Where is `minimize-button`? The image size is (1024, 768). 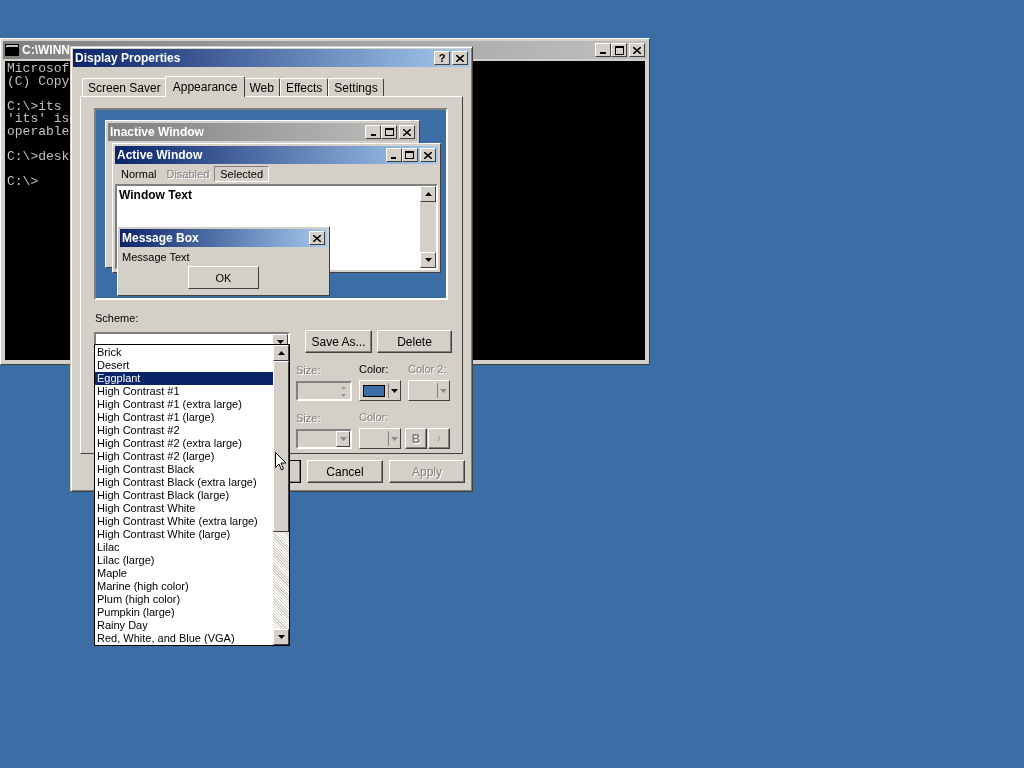 minimize-button is located at coordinates (603, 50).